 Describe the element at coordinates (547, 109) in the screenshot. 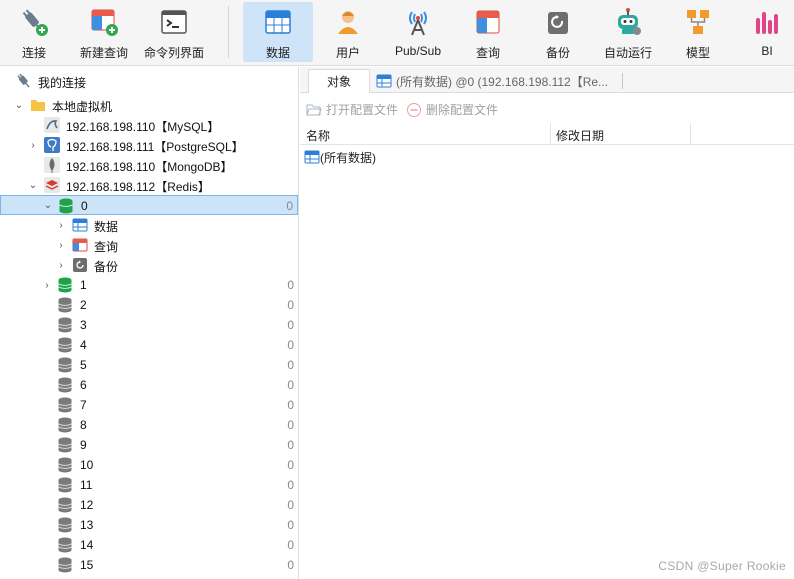

I see `profile-toolbar: 打开配置文件 删除配置文件` at that location.